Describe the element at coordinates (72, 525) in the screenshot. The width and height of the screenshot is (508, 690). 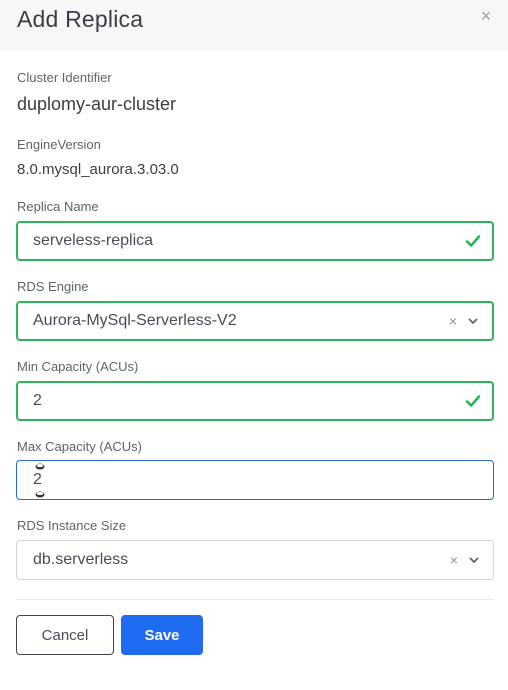
I see `instance-size-label: RDS Instance Size` at that location.